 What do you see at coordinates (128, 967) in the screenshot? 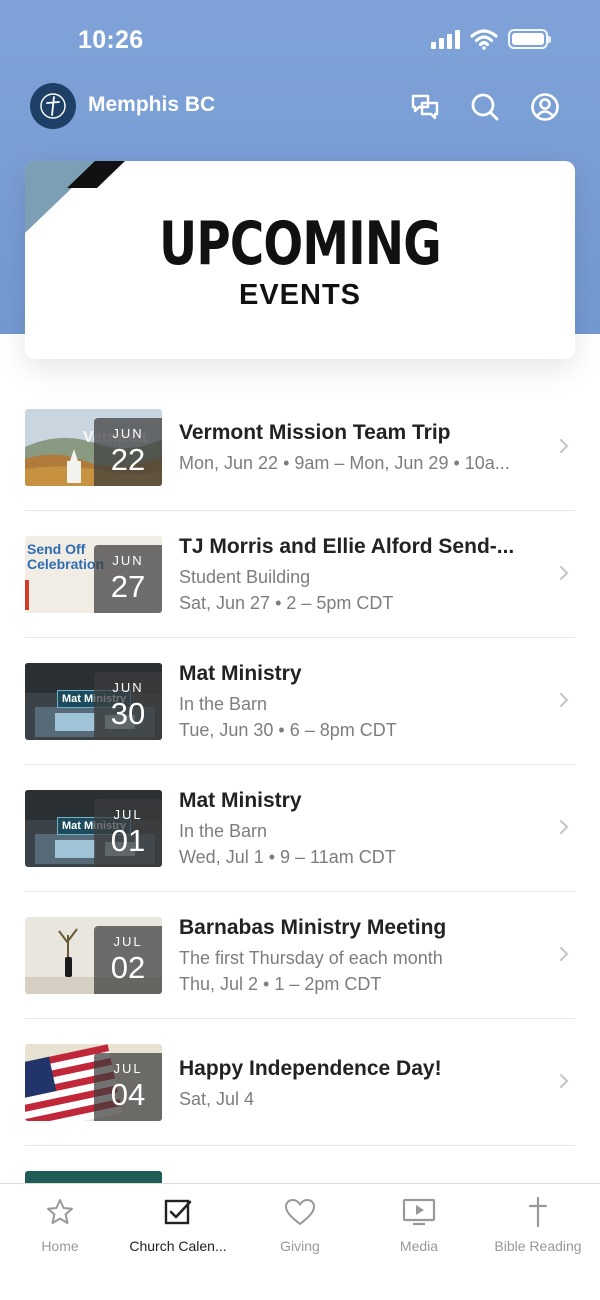
I see `date-day: 02` at bounding box center [128, 967].